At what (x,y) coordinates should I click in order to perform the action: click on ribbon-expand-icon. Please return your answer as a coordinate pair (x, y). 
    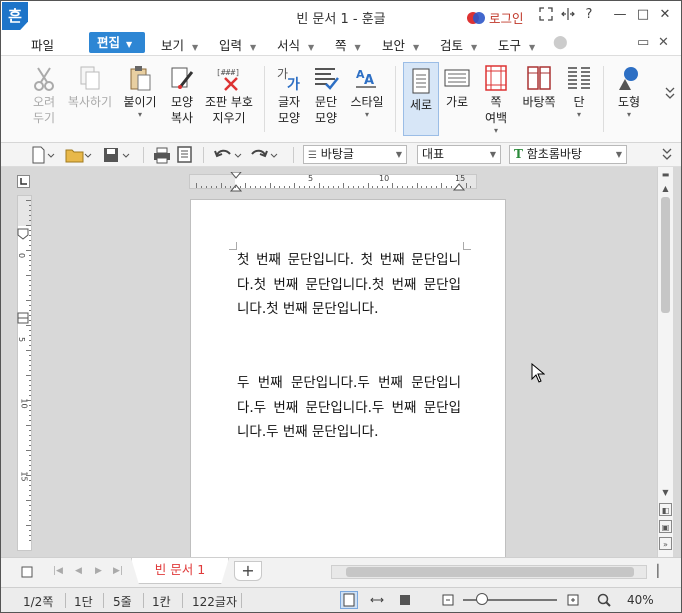
    Looking at the image, I should click on (670, 94).